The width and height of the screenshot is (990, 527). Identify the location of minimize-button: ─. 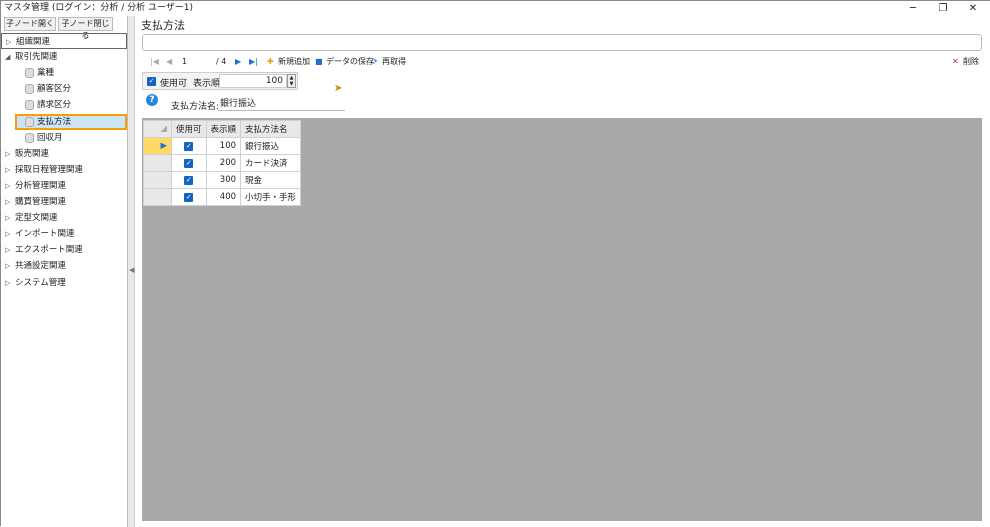
(913, 8).